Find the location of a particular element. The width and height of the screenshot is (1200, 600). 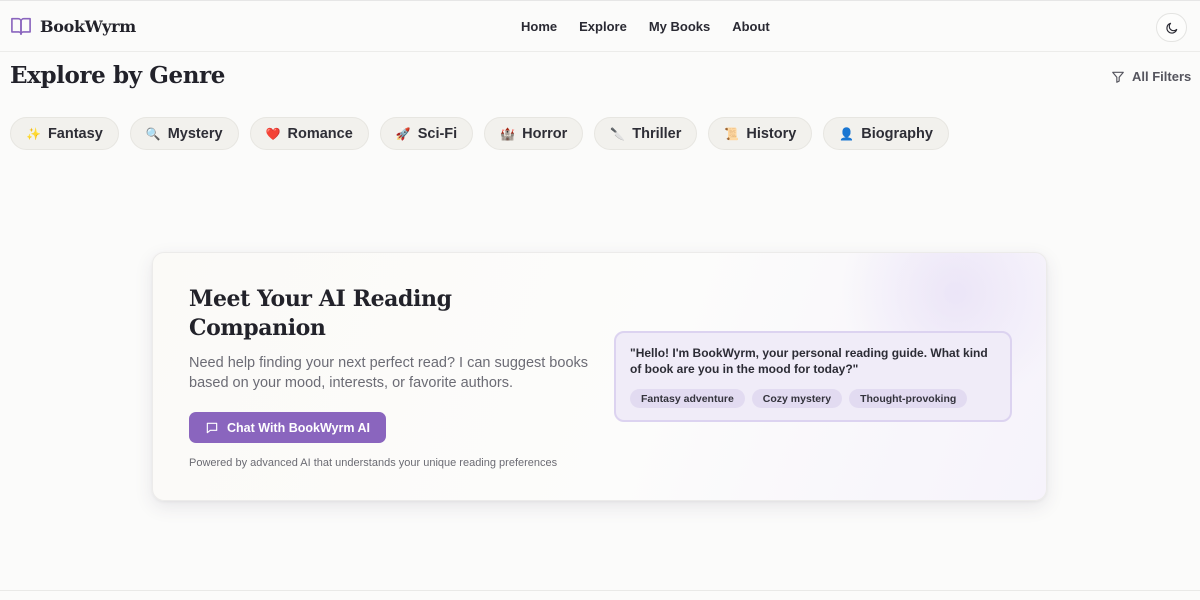

genre-chip-fantasy: ✨ Fantasy is located at coordinates (64, 133).